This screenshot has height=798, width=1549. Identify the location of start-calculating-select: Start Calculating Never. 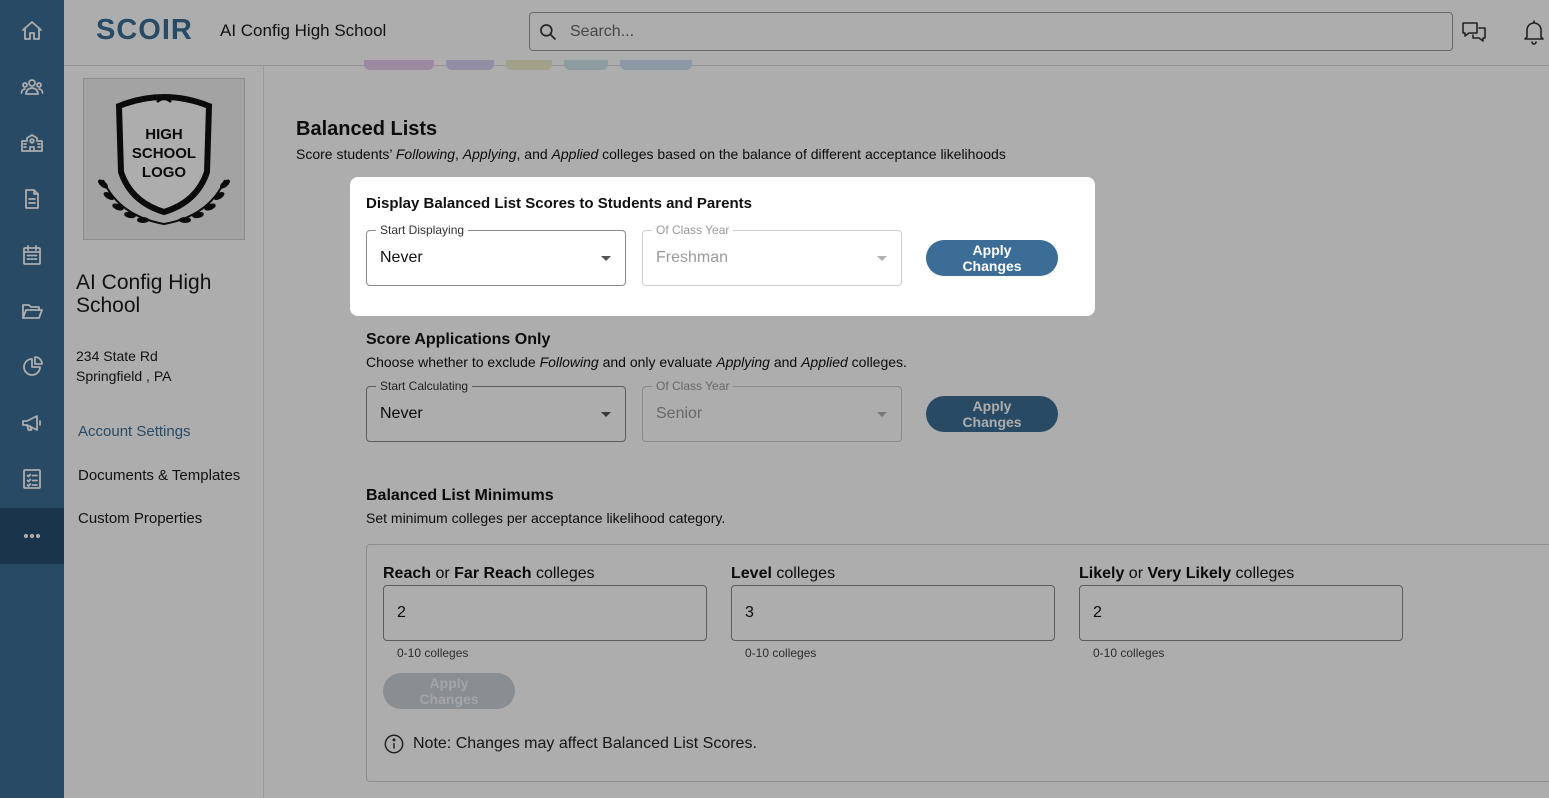
(496, 410).